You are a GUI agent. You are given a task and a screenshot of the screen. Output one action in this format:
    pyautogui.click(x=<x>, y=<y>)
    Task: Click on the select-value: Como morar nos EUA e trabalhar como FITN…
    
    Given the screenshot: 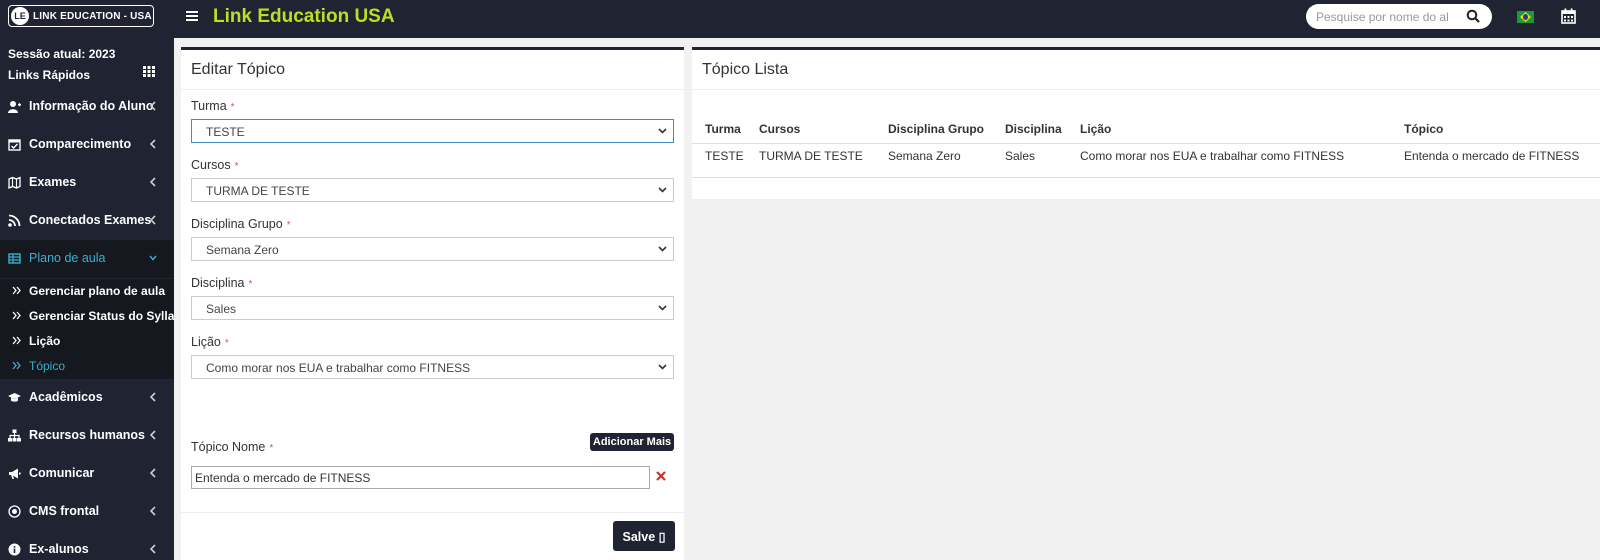 What is the action you would take?
    pyautogui.click(x=338, y=368)
    